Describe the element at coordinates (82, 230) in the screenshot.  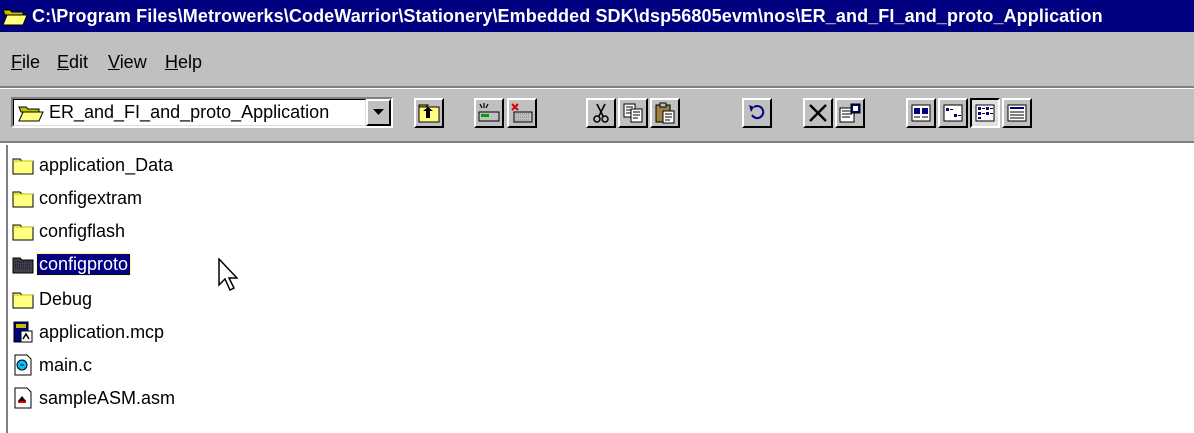
I see `list-item-label: configflash` at that location.